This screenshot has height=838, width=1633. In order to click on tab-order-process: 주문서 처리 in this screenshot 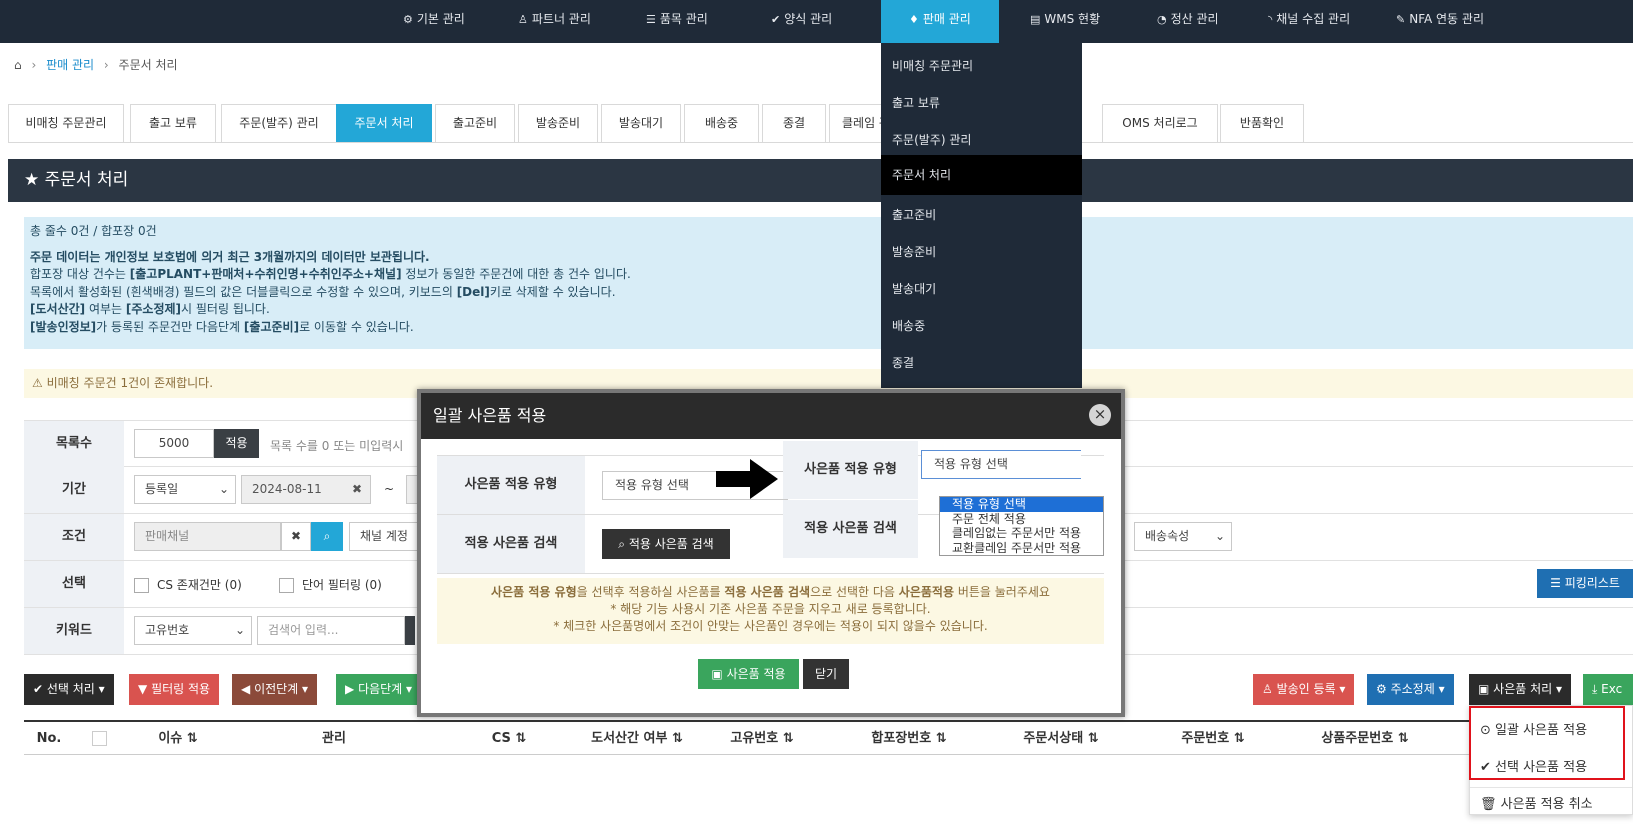, I will do `click(384, 123)`.